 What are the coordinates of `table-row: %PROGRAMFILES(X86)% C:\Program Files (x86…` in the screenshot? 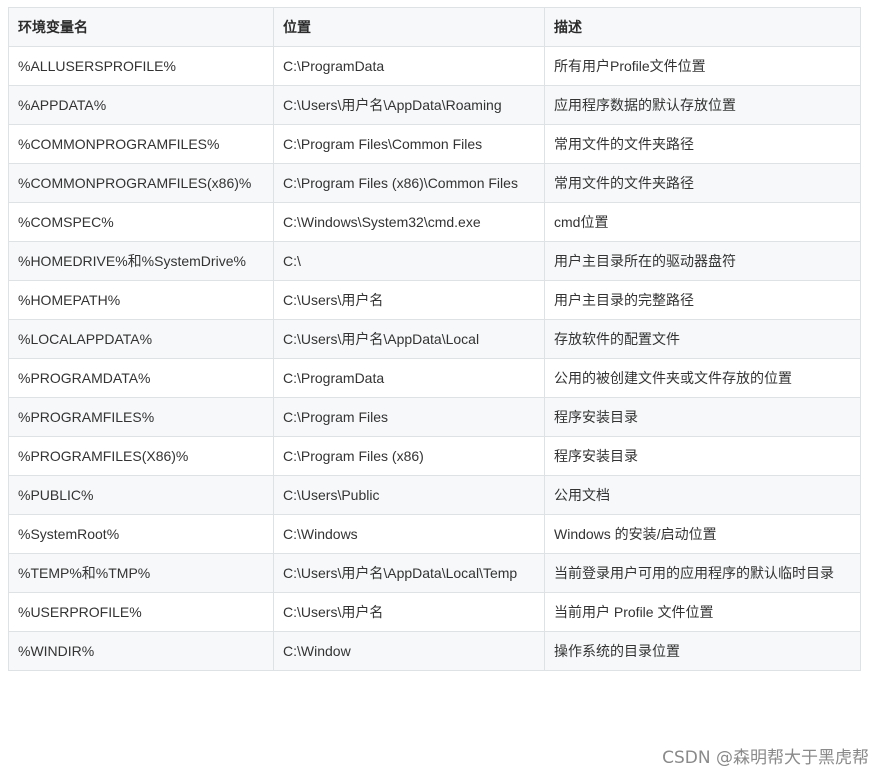 It's located at (434, 456).